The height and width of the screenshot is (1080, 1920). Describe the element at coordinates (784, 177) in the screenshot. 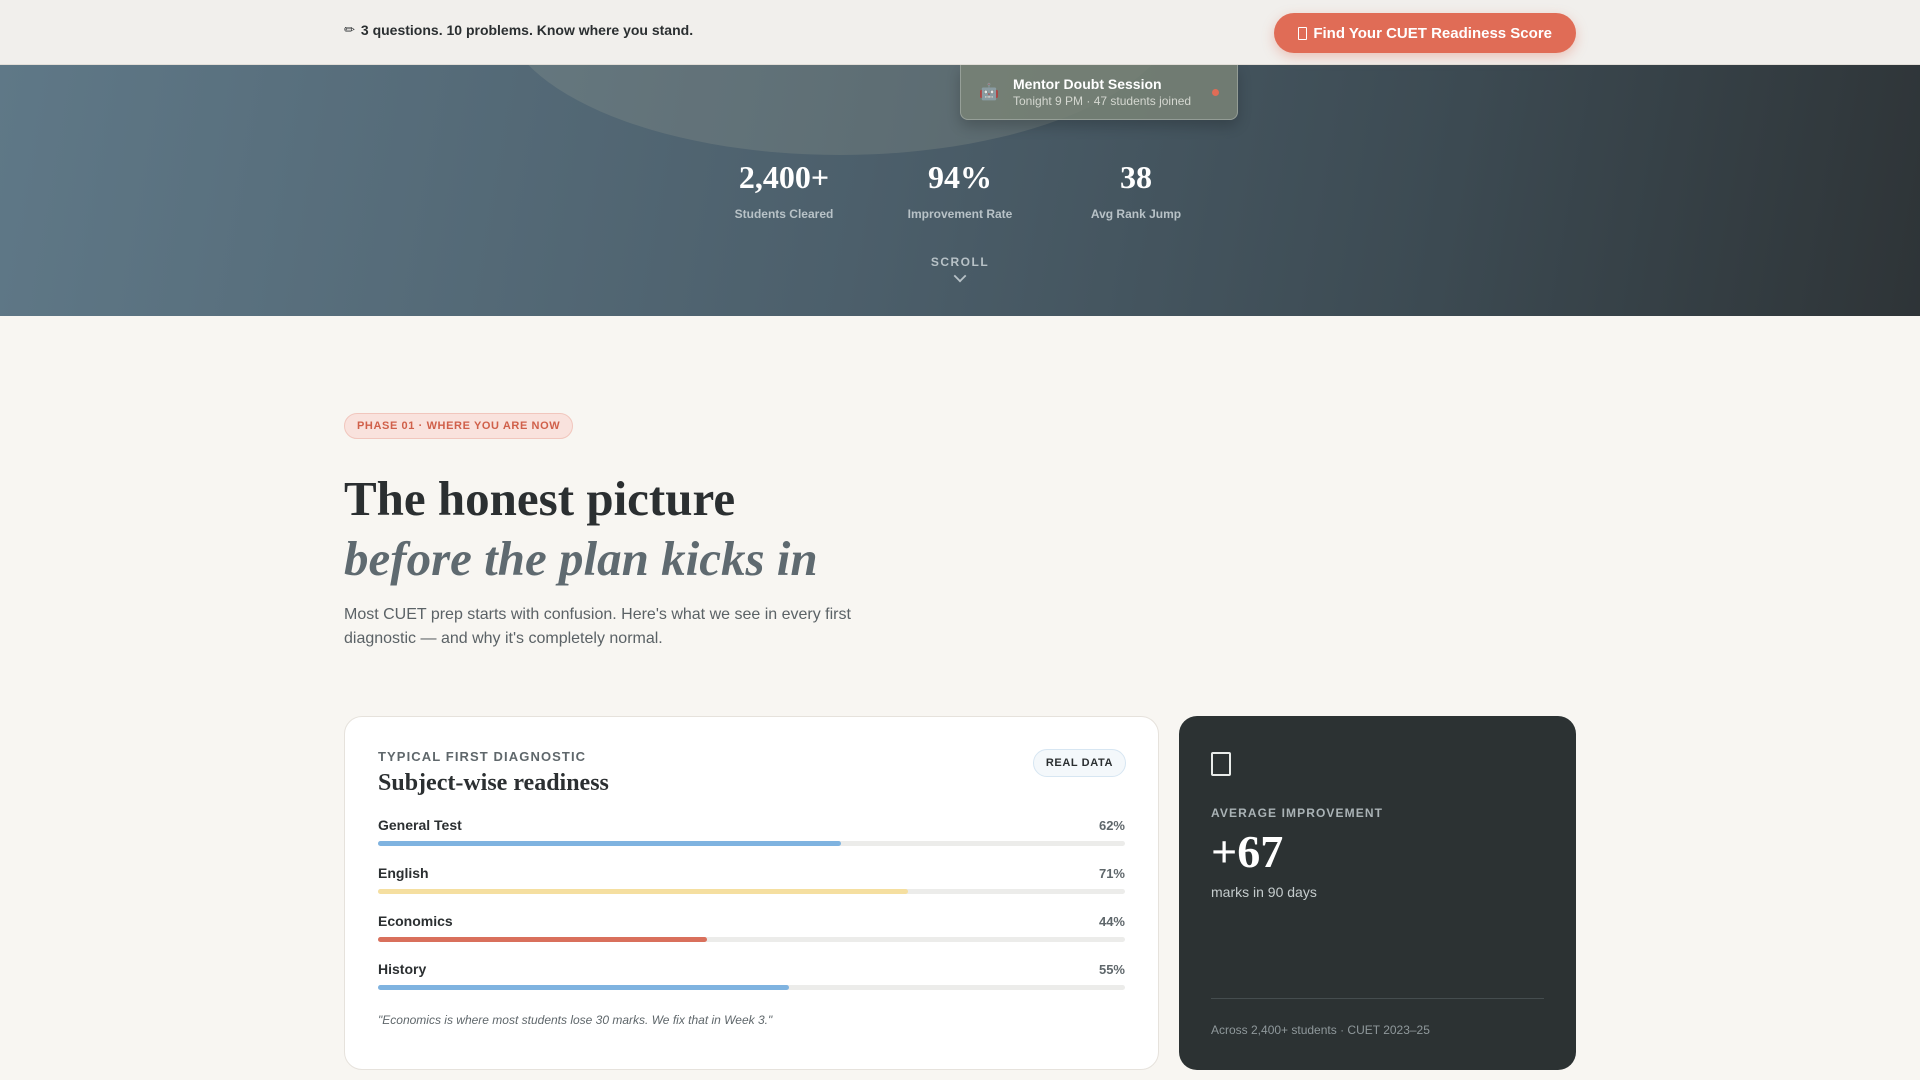

I see `stat-value: 2,400+` at that location.